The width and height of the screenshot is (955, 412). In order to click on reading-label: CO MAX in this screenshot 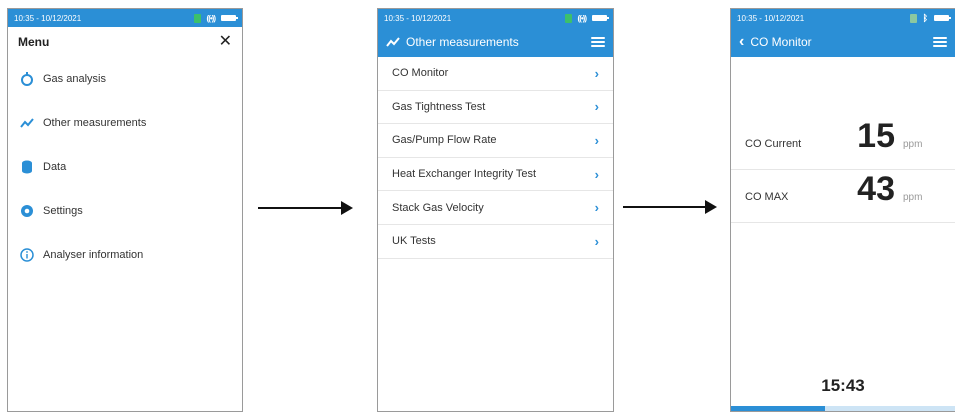, I will do `click(767, 197)`.